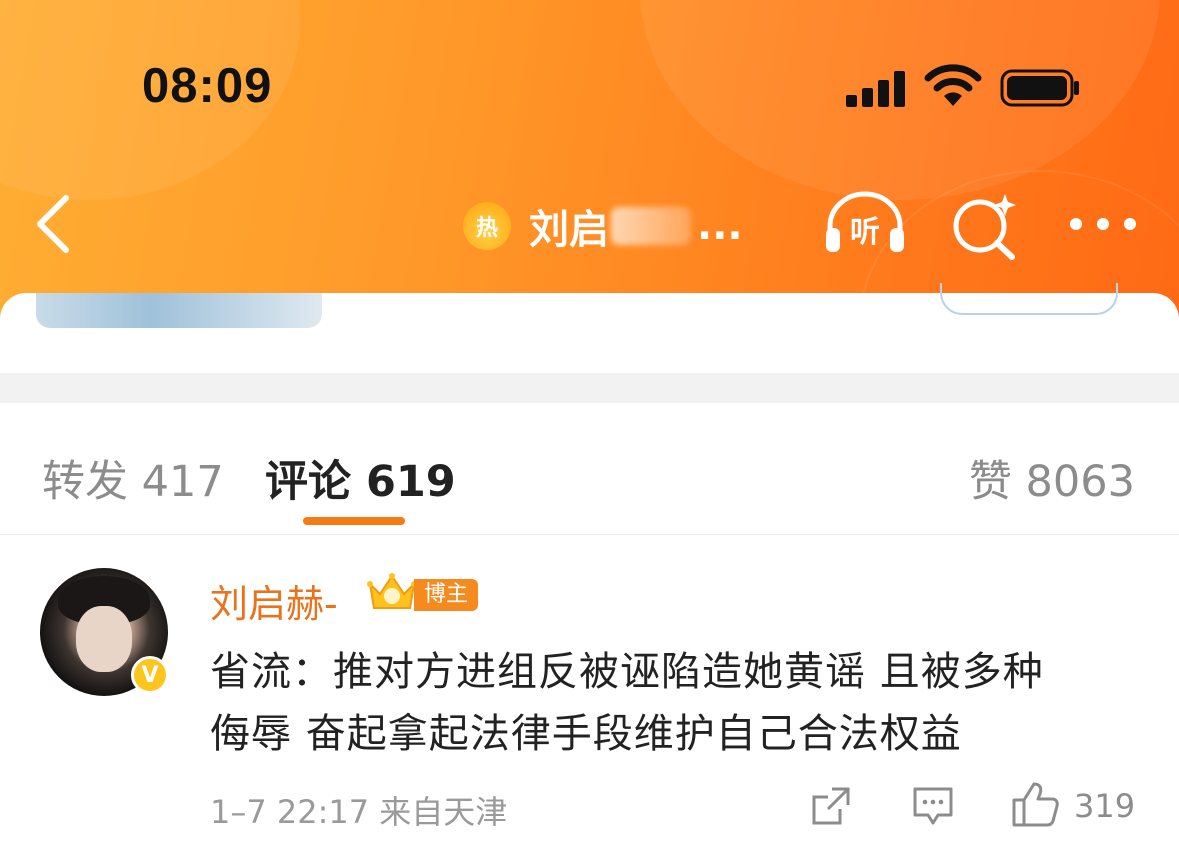 The height and width of the screenshot is (861, 1179). What do you see at coordinates (487, 226) in the screenshot?
I see `hot-badge: 热` at bounding box center [487, 226].